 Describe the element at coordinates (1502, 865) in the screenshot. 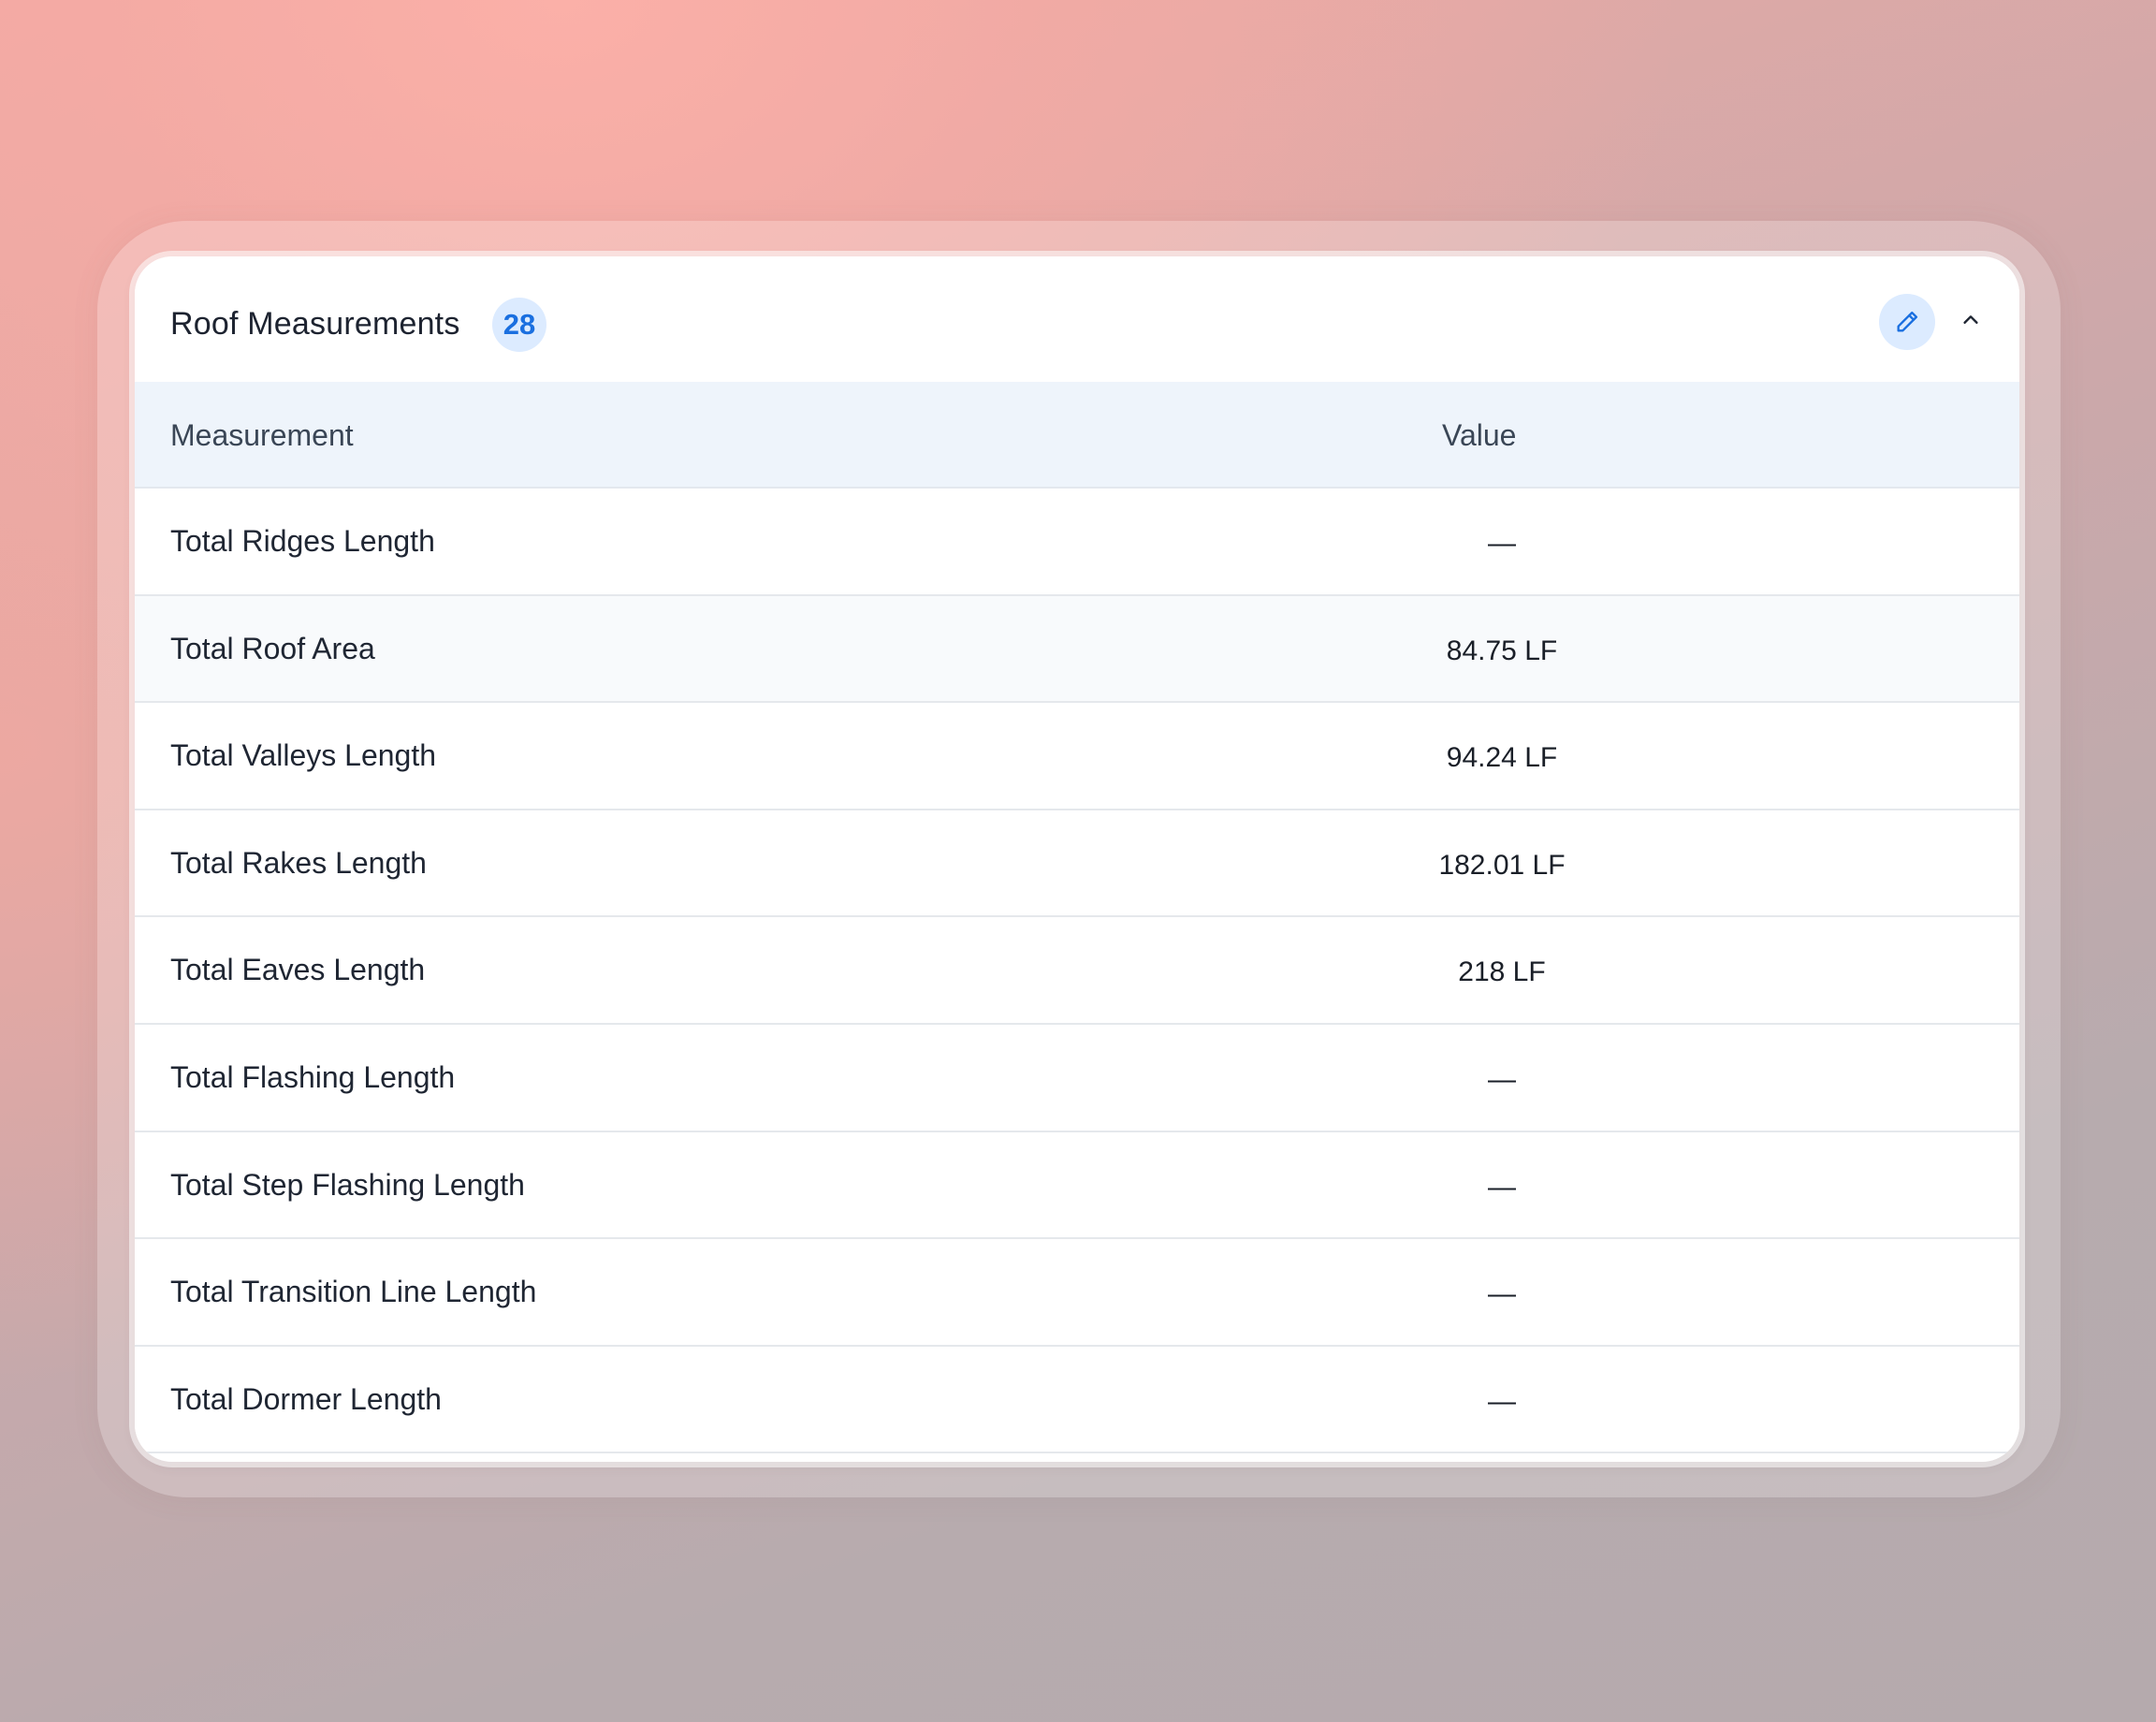

I see `measurement-value: 182.01 LF` at that location.